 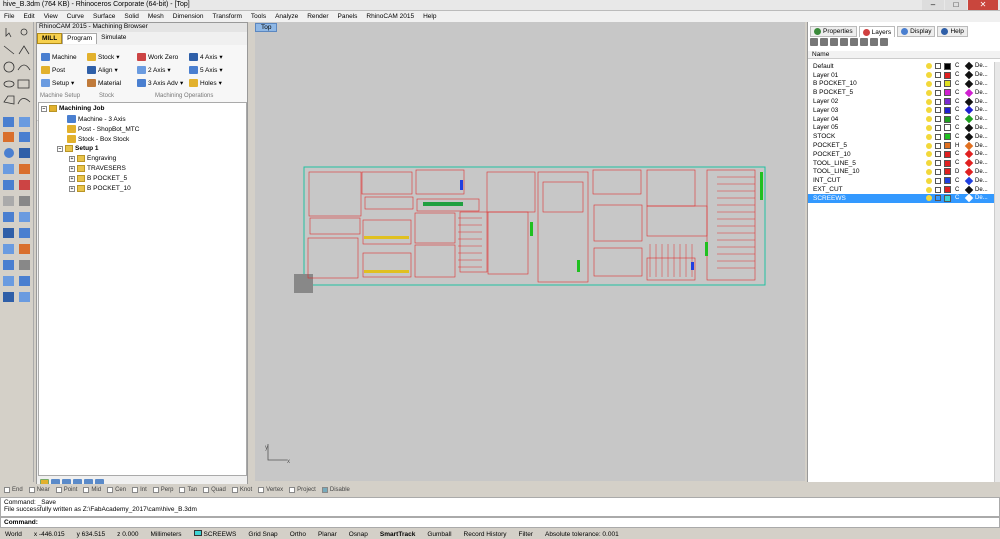 I want to click on material-button: Material, so click(x=104, y=83).